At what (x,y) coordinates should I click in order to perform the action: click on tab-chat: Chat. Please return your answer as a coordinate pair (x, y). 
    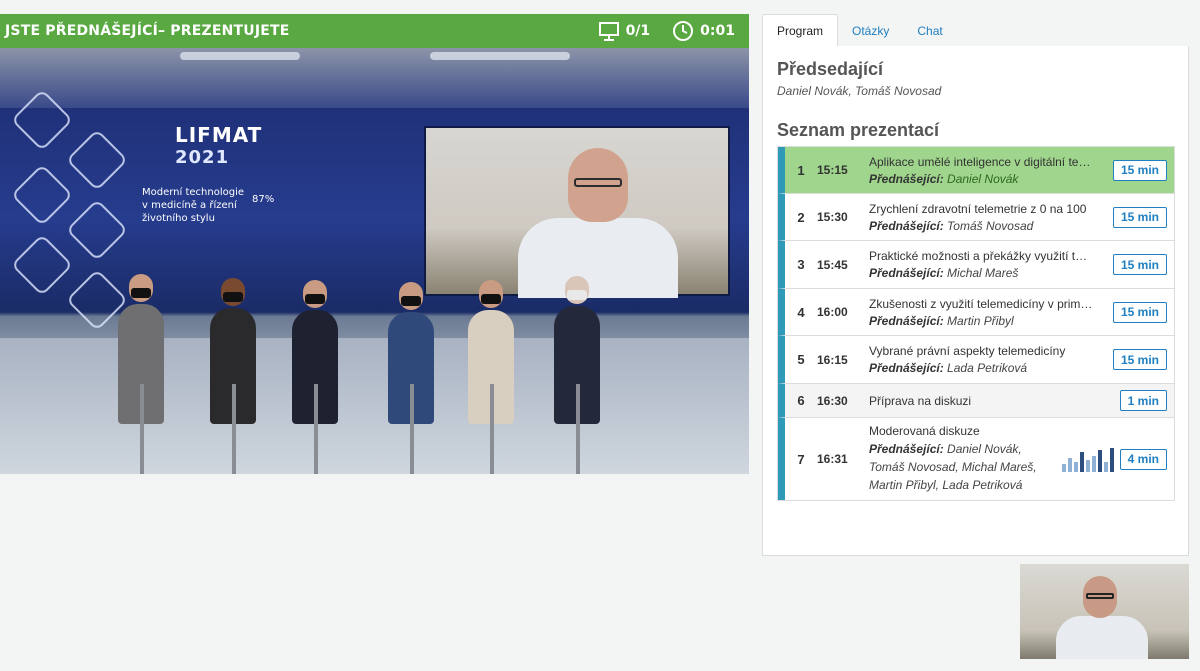
    Looking at the image, I should click on (929, 30).